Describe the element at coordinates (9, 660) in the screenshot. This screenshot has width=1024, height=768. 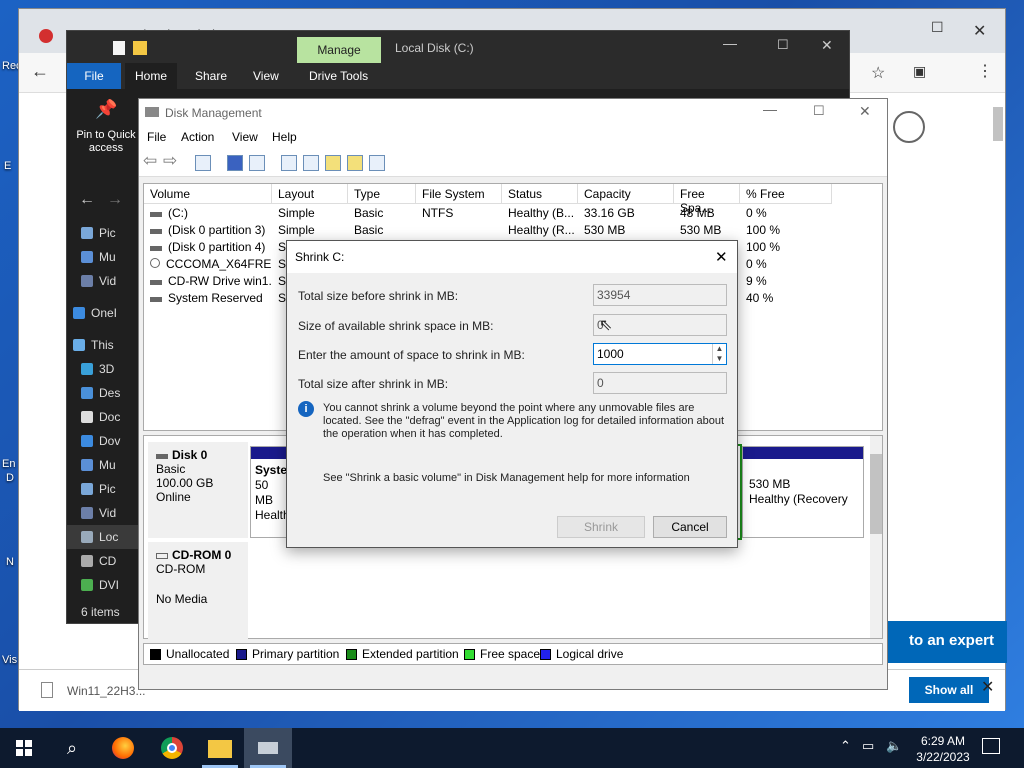
I see `desktop-icon-label: Vis` at that location.